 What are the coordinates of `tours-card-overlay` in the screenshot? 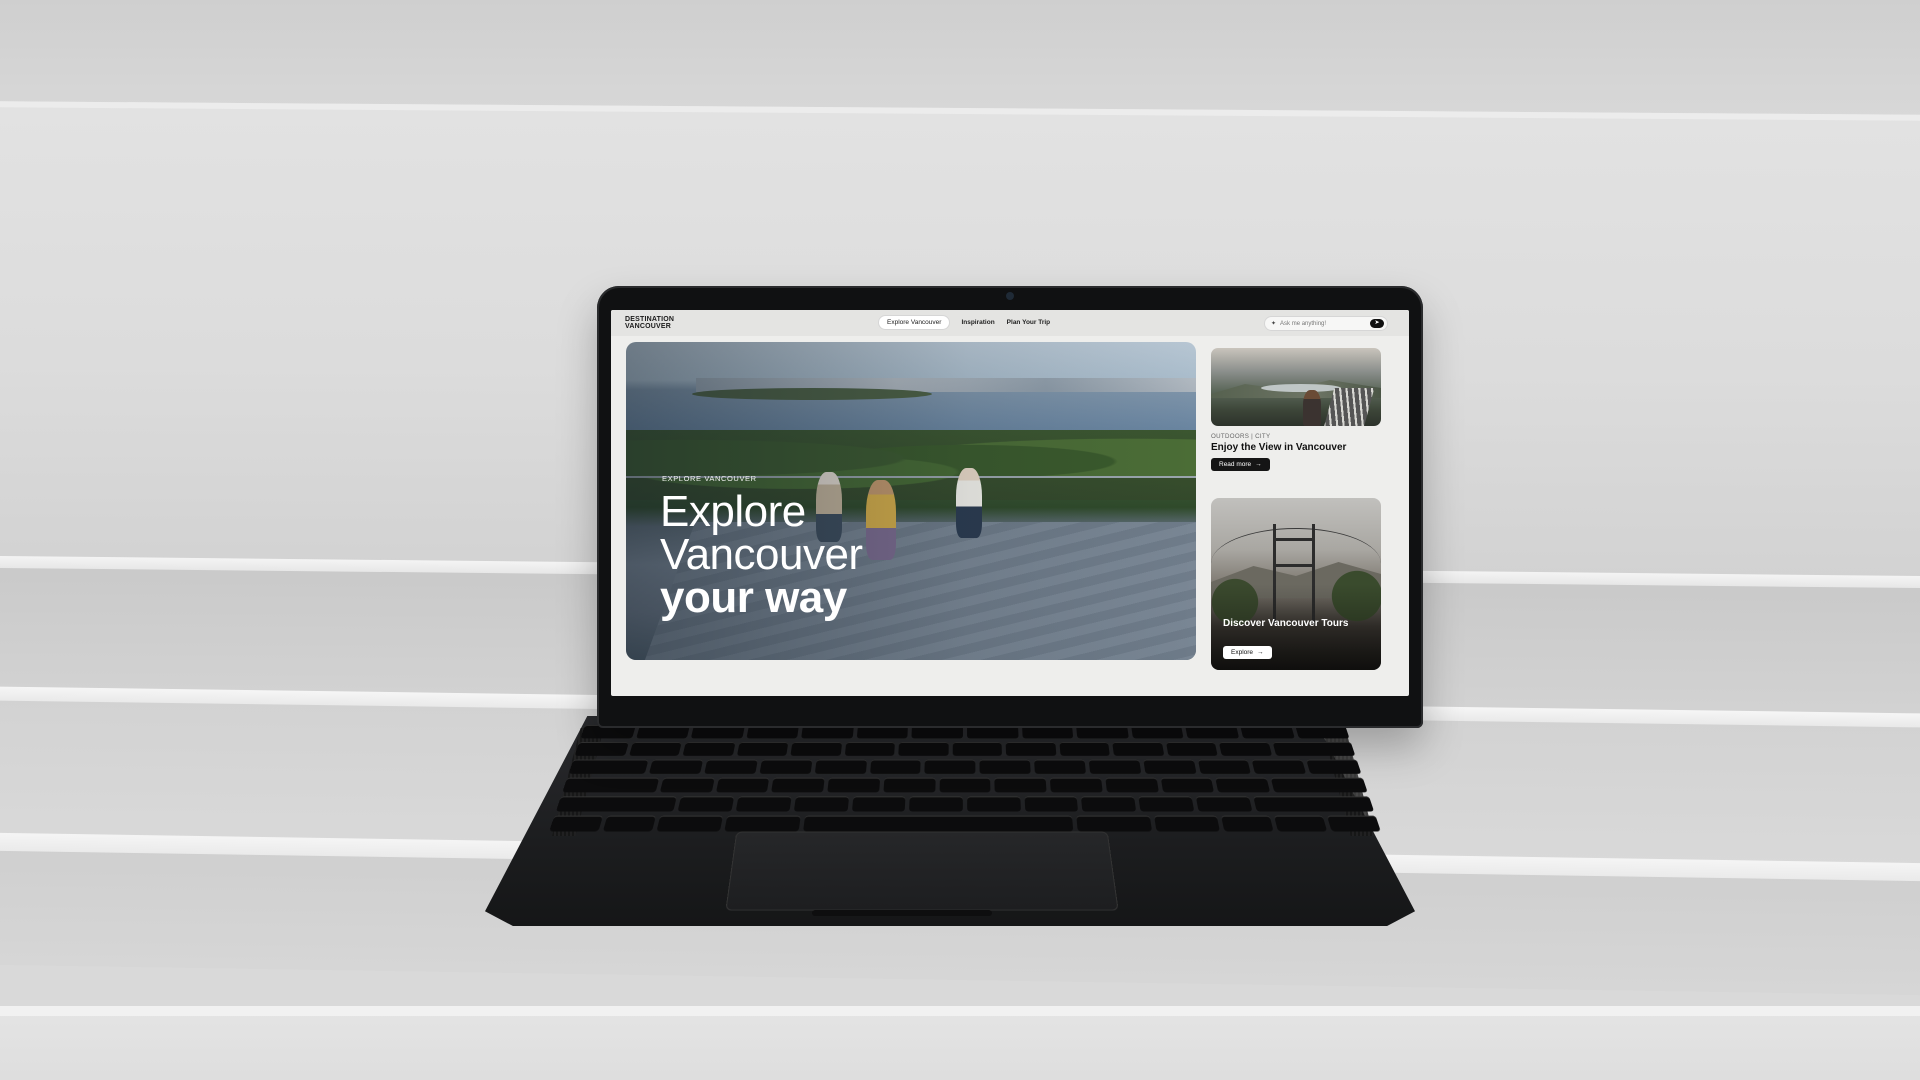 It's located at (1296, 584).